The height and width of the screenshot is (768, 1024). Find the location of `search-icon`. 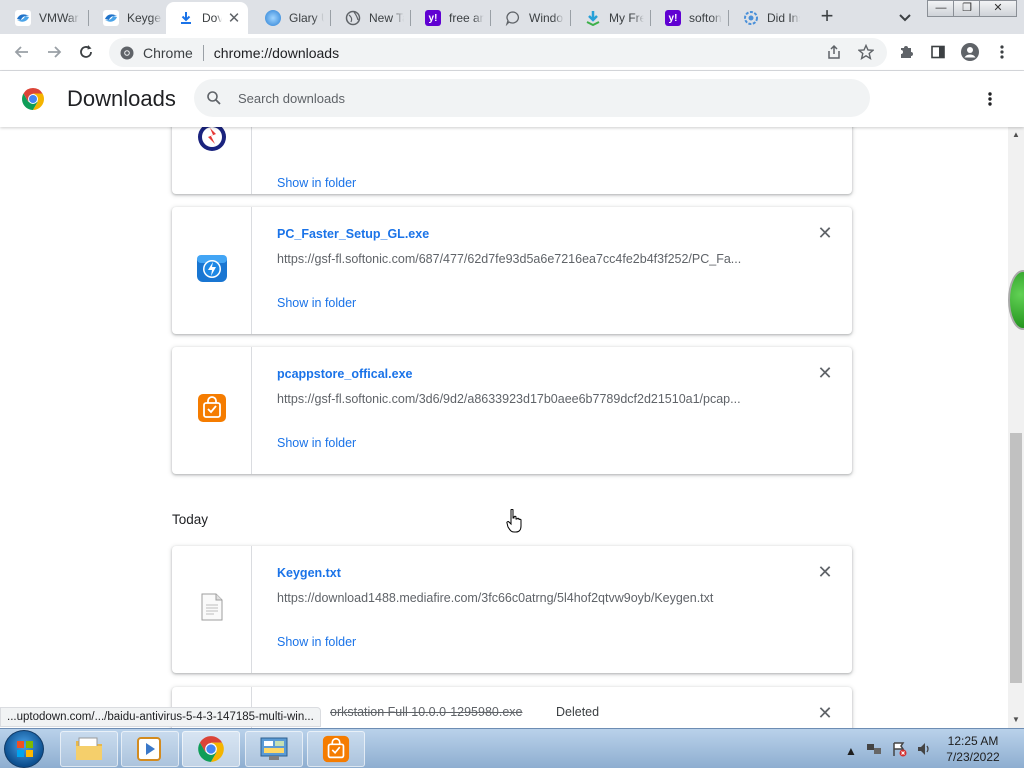

search-icon is located at coordinates (214, 98).